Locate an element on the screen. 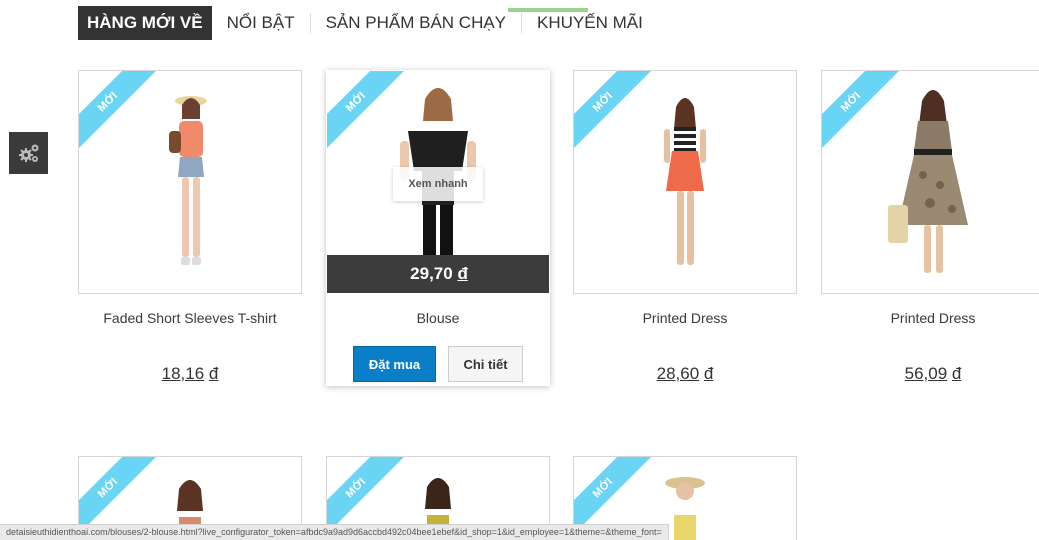 The height and width of the screenshot is (540, 1039). hover-price-bar: 29,70 đ is located at coordinates (438, 274).